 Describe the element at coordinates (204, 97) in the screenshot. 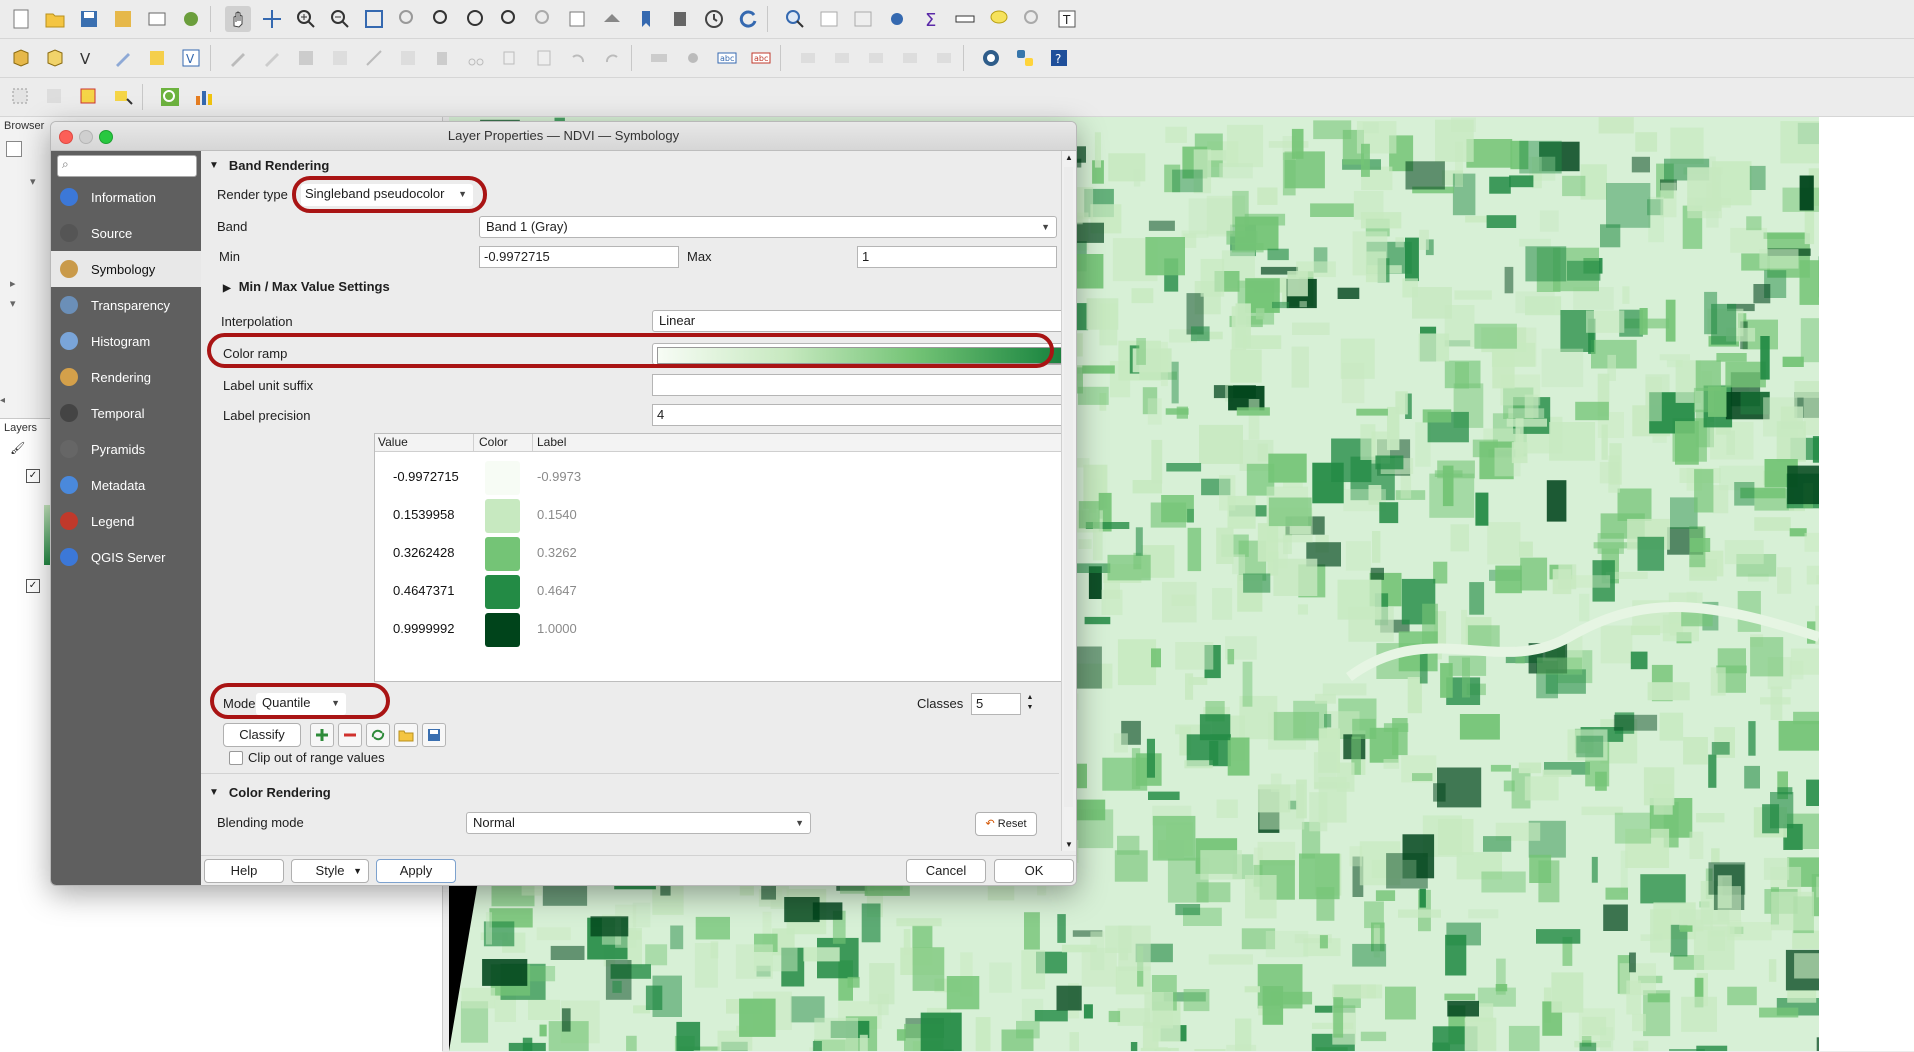

I see `plugin-chart-icon` at that location.